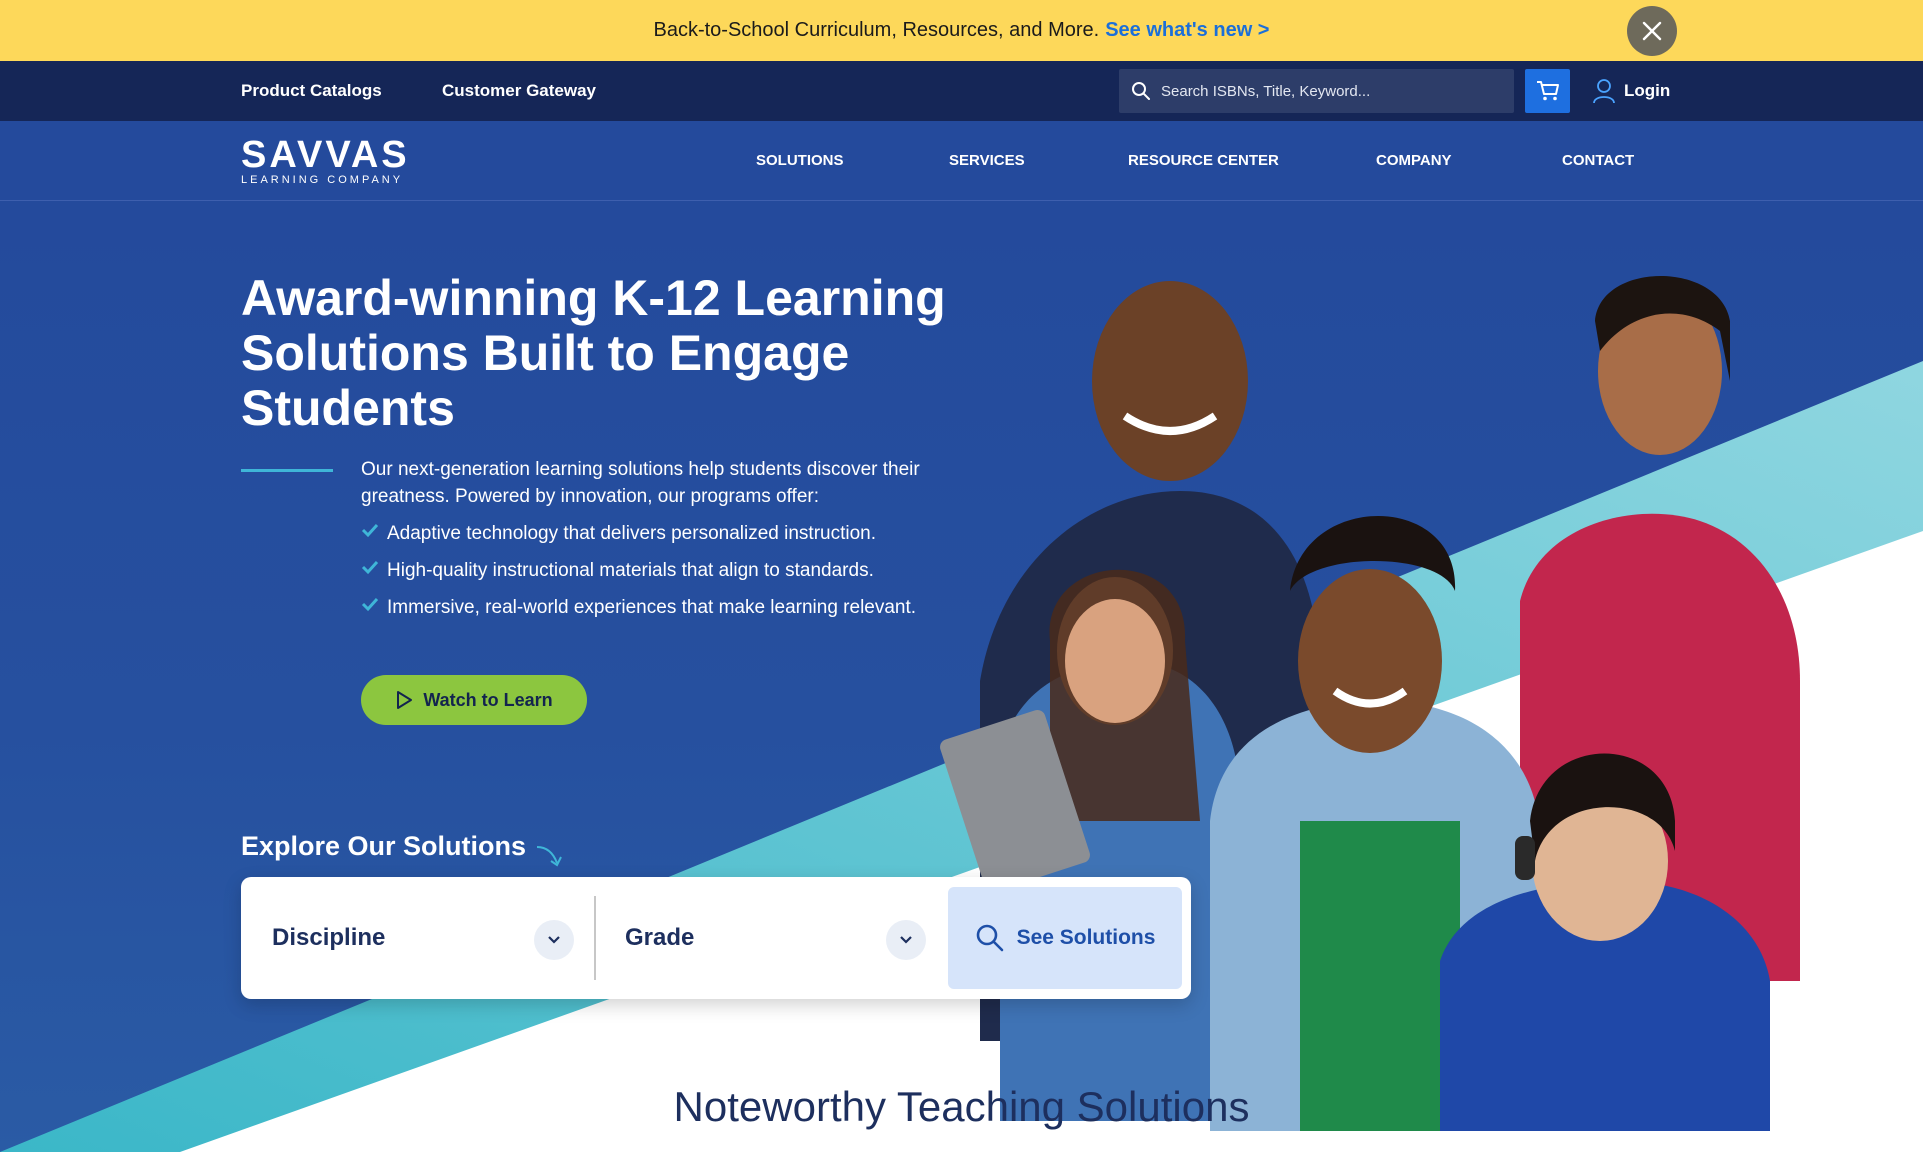 Image resolution: width=1923 pixels, height=1152 pixels. Describe the element at coordinates (716, 938) in the screenshot. I see `solution-finder: Discipline Grade See Solutions` at that location.